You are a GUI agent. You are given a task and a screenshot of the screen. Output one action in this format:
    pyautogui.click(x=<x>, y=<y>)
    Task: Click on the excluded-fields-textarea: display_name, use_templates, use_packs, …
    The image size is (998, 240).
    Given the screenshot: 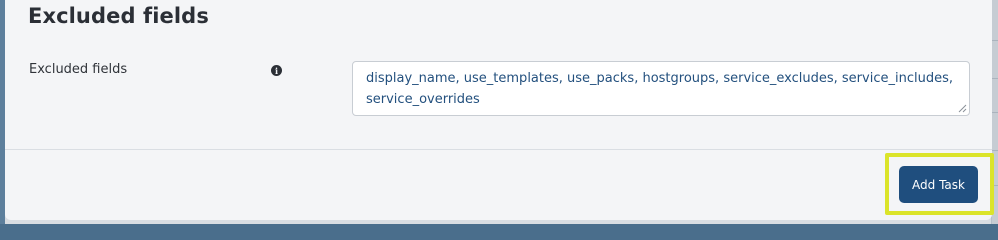 What is the action you would take?
    pyautogui.click(x=661, y=88)
    